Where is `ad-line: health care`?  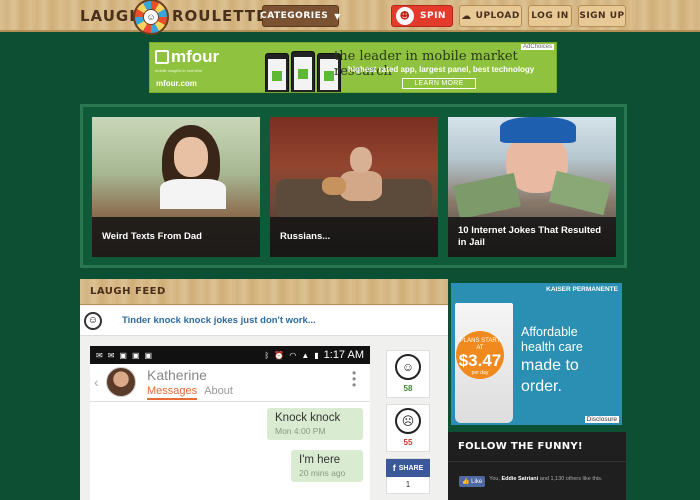
ad-line: health care is located at coordinates (552, 347).